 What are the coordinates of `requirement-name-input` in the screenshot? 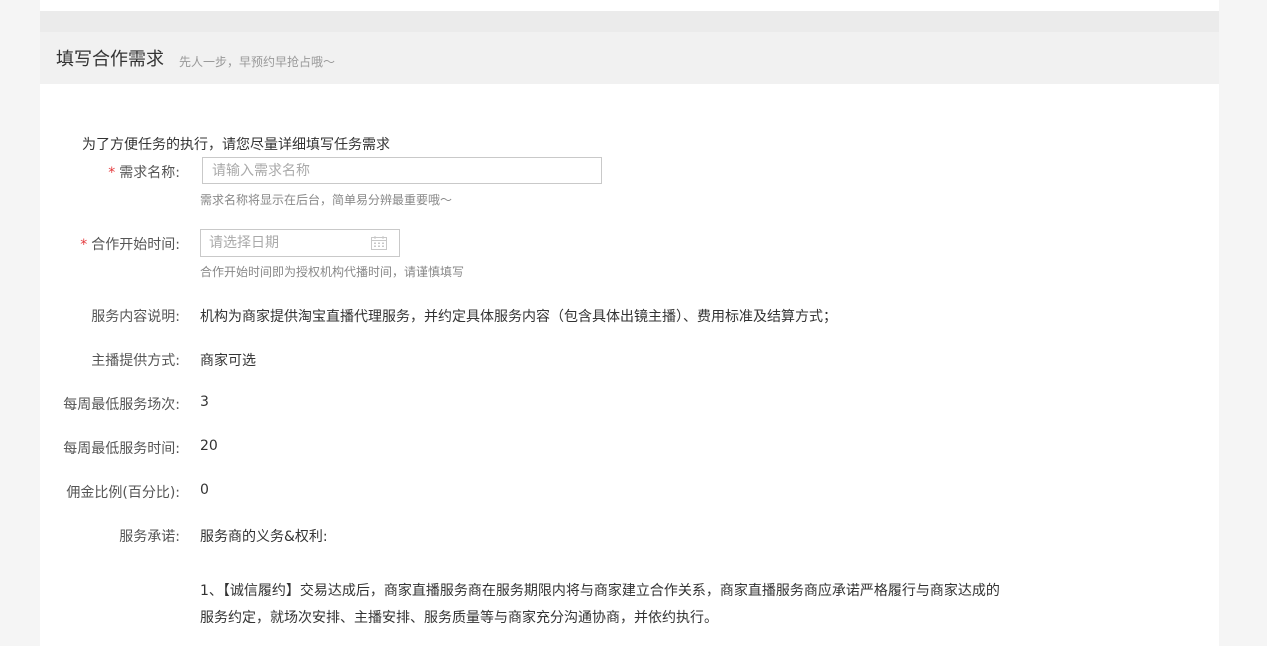 It's located at (402, 170).